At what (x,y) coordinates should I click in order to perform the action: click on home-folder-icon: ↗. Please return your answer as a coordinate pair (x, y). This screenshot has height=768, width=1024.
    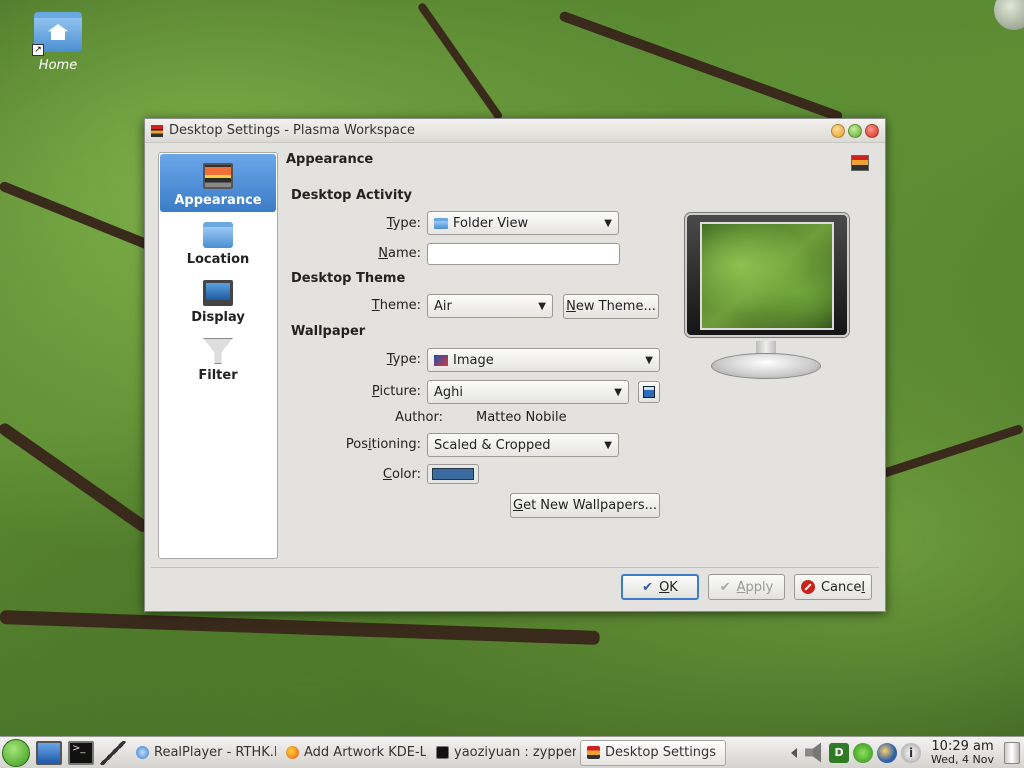
    Looking at the image, I should click on (57, 34).